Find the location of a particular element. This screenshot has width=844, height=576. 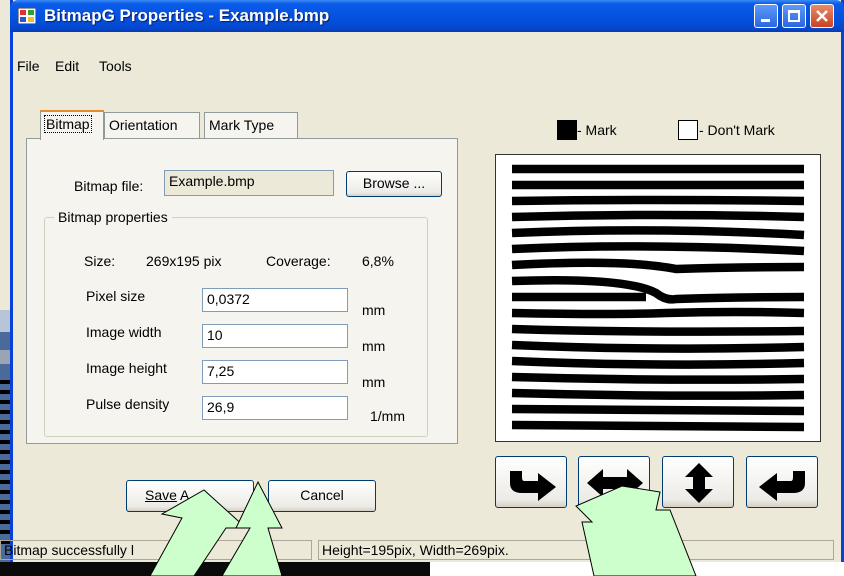

tab-bitmap: Bitmap is located at coordinates (72, 125).